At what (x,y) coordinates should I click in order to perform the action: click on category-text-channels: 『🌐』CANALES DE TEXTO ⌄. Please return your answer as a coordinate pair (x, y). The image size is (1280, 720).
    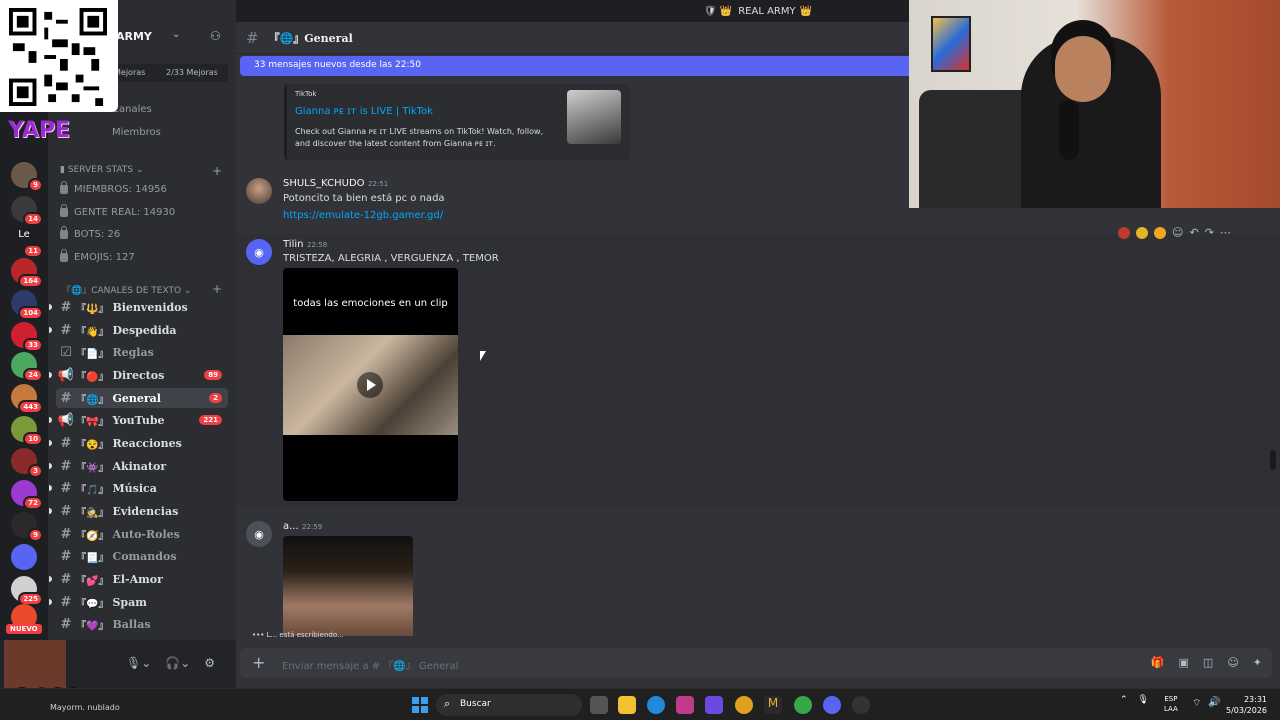
    Looking at the image, I should click on (126, 289).